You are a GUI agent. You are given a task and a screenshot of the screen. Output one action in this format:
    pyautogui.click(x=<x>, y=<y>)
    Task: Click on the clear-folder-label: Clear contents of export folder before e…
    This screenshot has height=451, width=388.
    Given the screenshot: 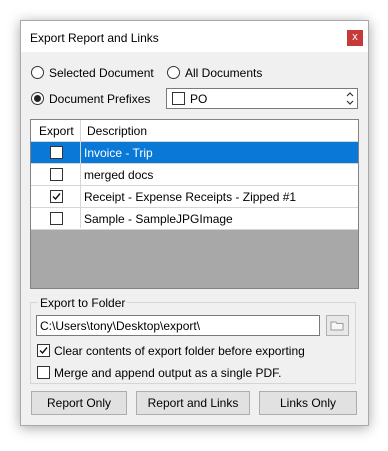 What is the action you would take?
    pyautogui.click(x=179, y=351)
    